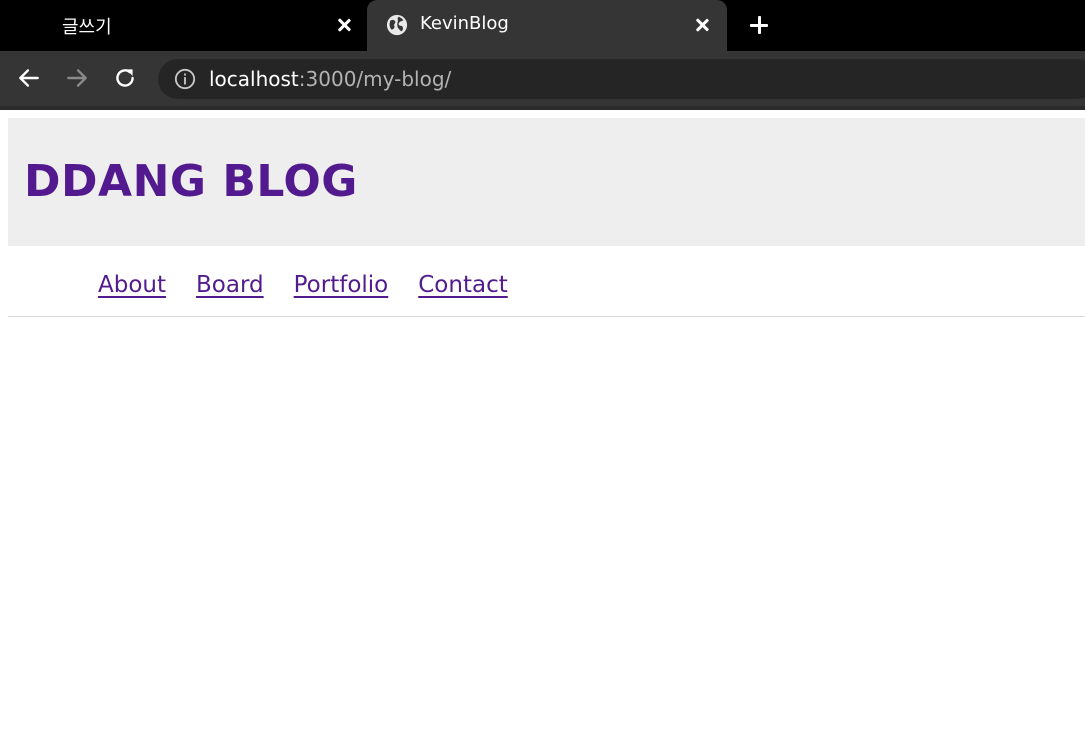 The width and height of the screenshot is (1085, 729). What do you see at coordinates (621, 79) in the screenshot?
I see `address-bar: localhost:3000/my-blog/` at bounding box center [621, 79].